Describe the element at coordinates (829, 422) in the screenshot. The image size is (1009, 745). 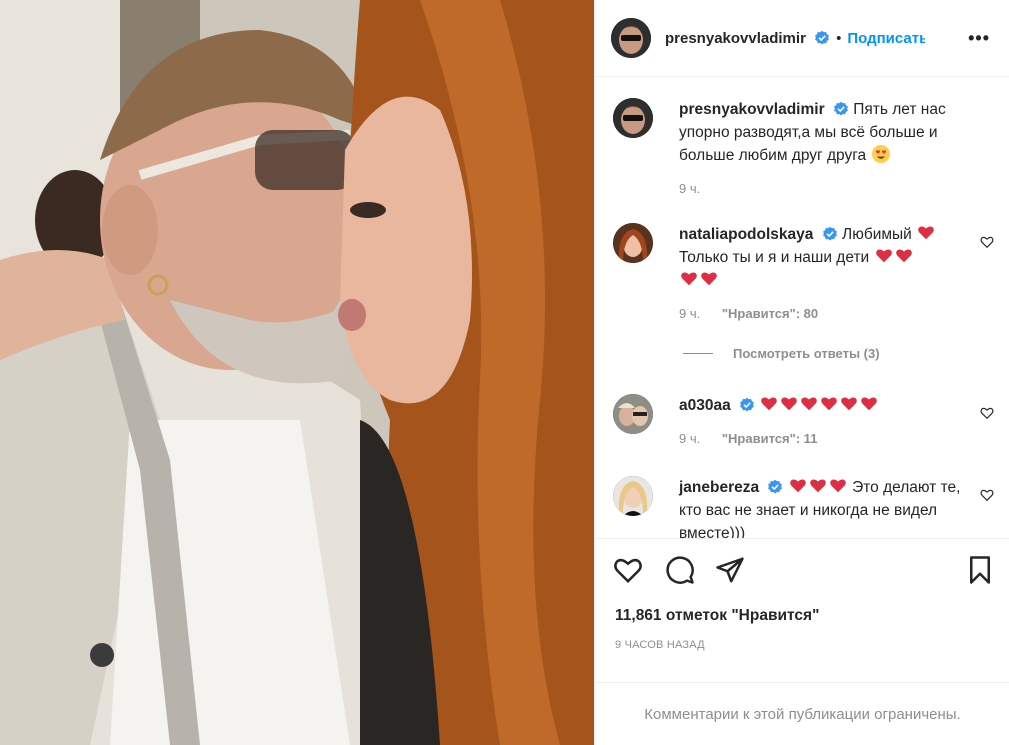
I see `comment-body: a030aa 9 ч. "Нравится": 11` at that location.